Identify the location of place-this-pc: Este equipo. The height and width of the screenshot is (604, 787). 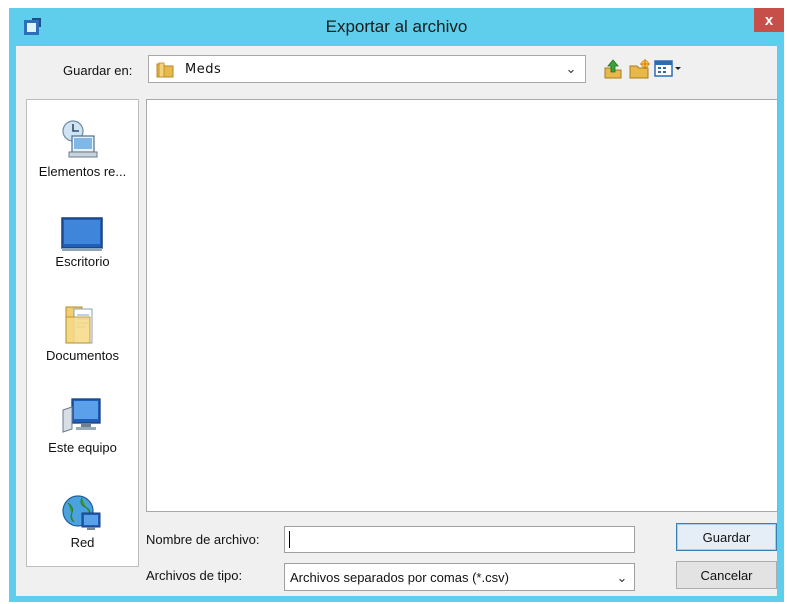
(82, 431).